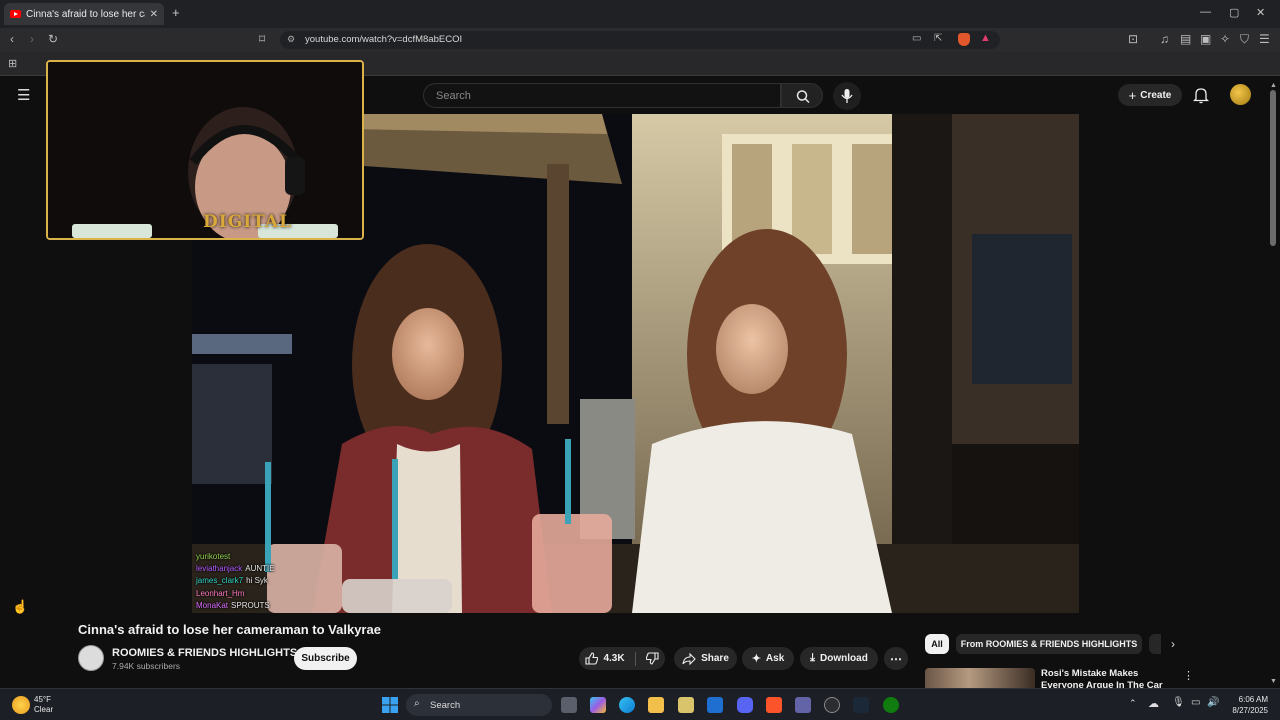 This screenshot has width=1280, height=720. Describe the element at coordinates (1244, 39) in the screenshot. I see `vpn-icon: ⛉` at that location.